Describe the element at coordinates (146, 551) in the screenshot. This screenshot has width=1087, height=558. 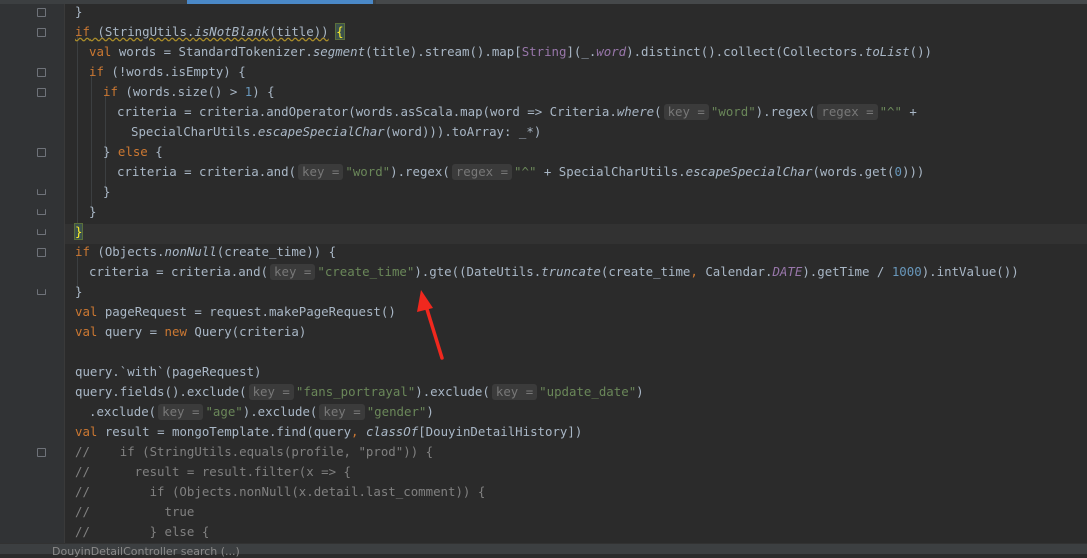
I see `status-breadcrumb: DouyinDetailController search (...)` at that location.